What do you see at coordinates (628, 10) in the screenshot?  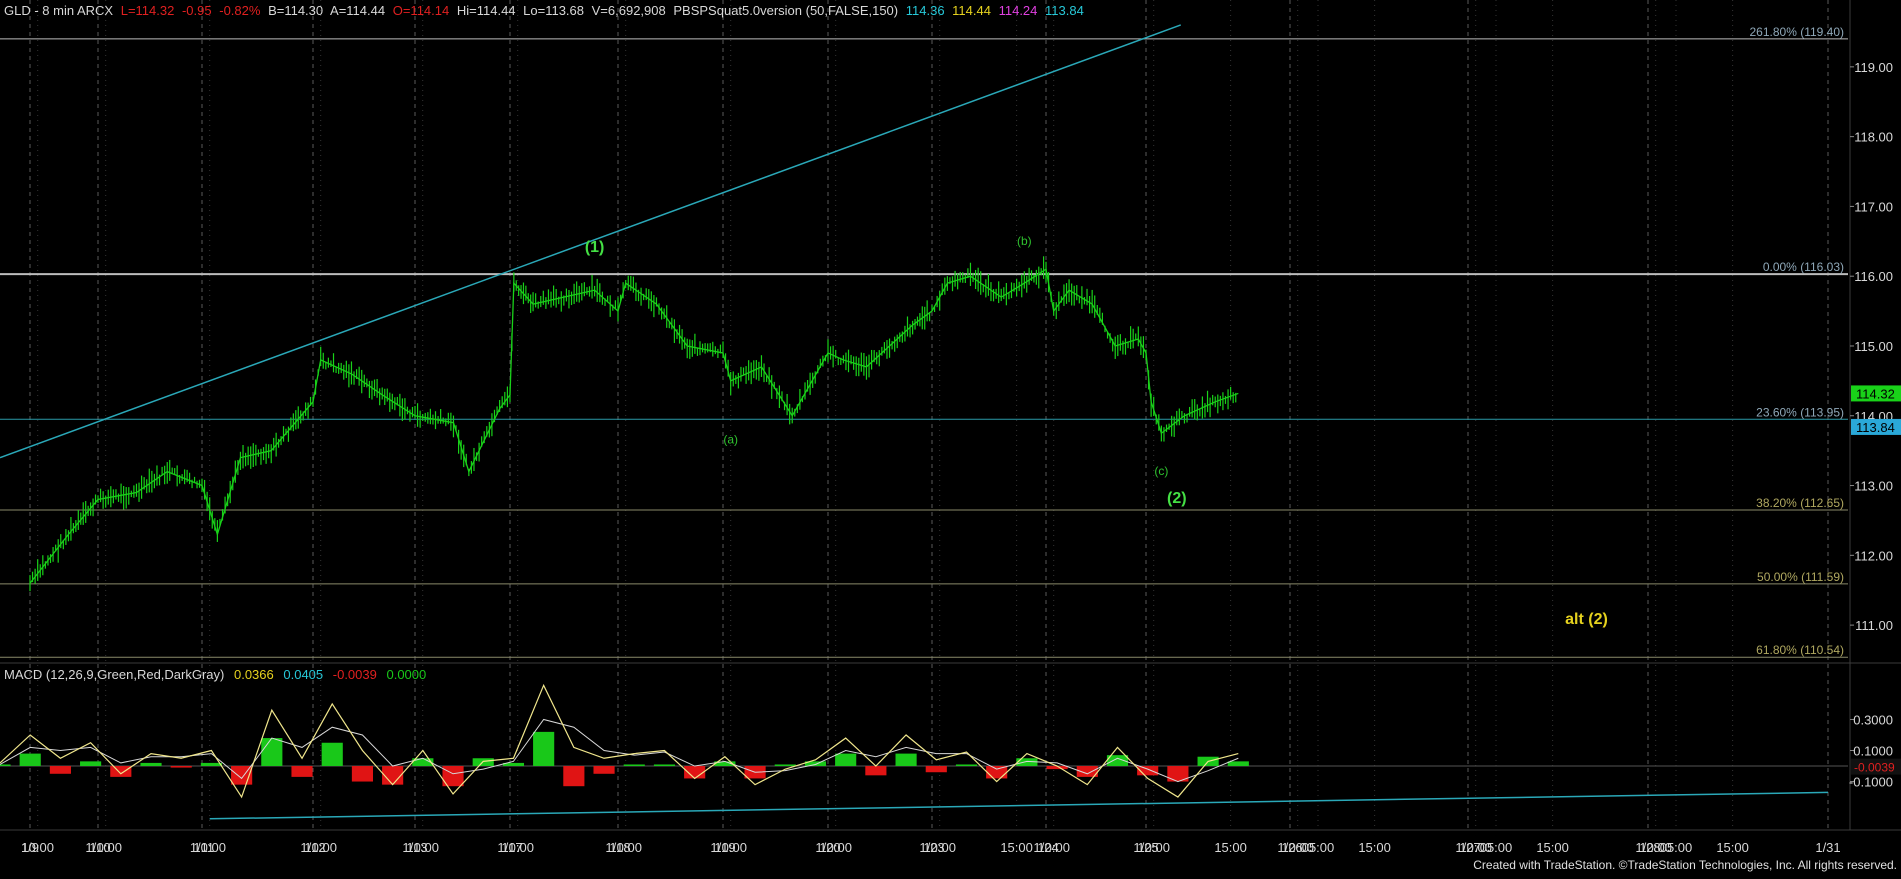 I see `header-volume: V=6,692,908` at bounding box center [628, 10].